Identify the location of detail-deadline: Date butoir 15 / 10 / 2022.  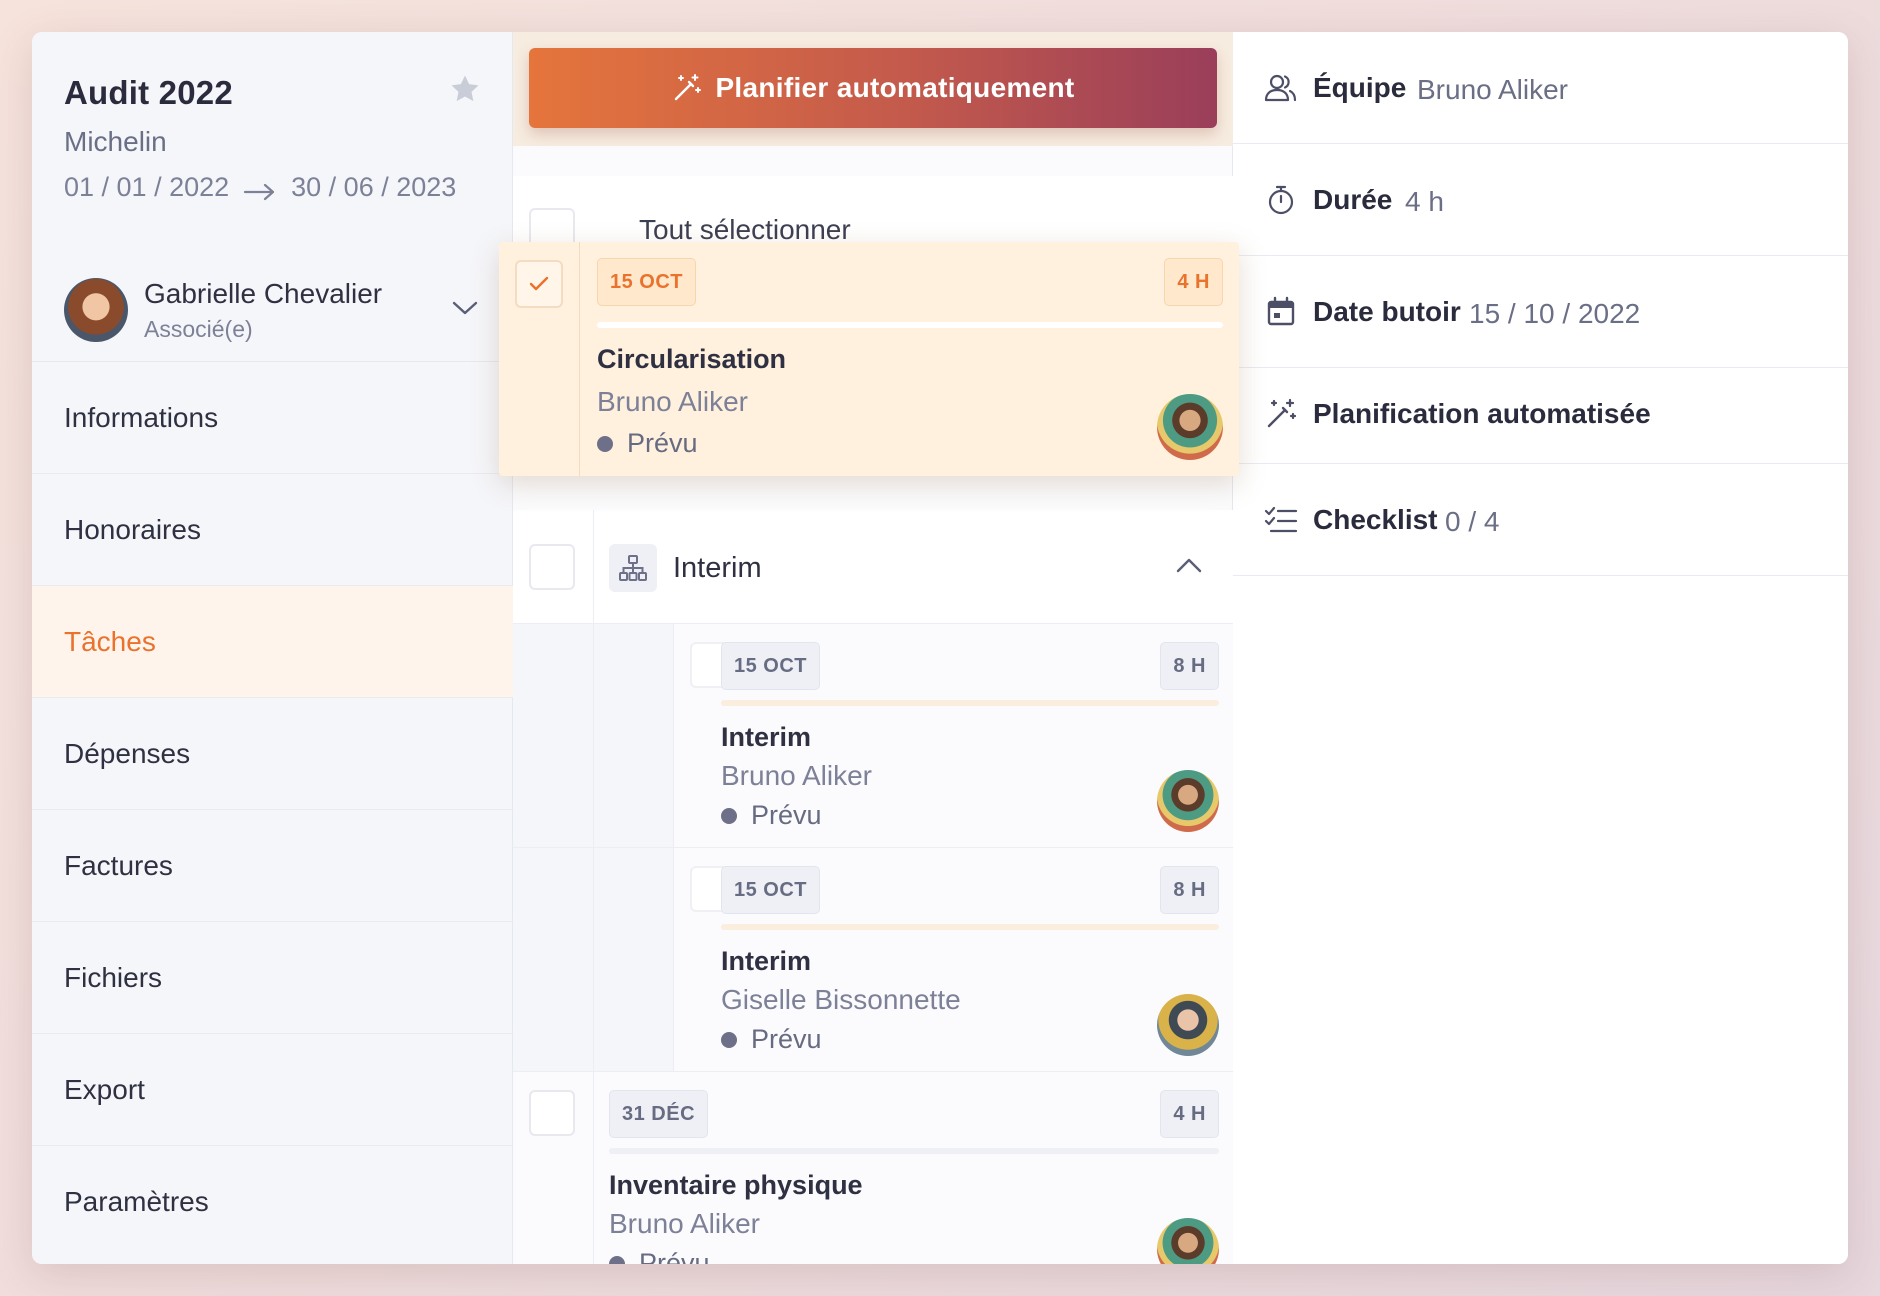
(1540, 312).